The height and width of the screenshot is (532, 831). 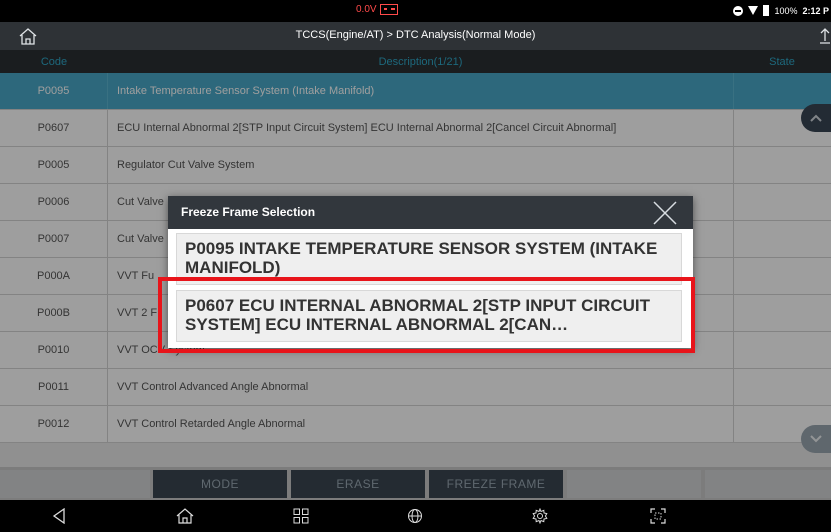 What do you see at coordinates (540, 516) in the screenshot?
I see `gear-icon` at bounding box center [540, 516].